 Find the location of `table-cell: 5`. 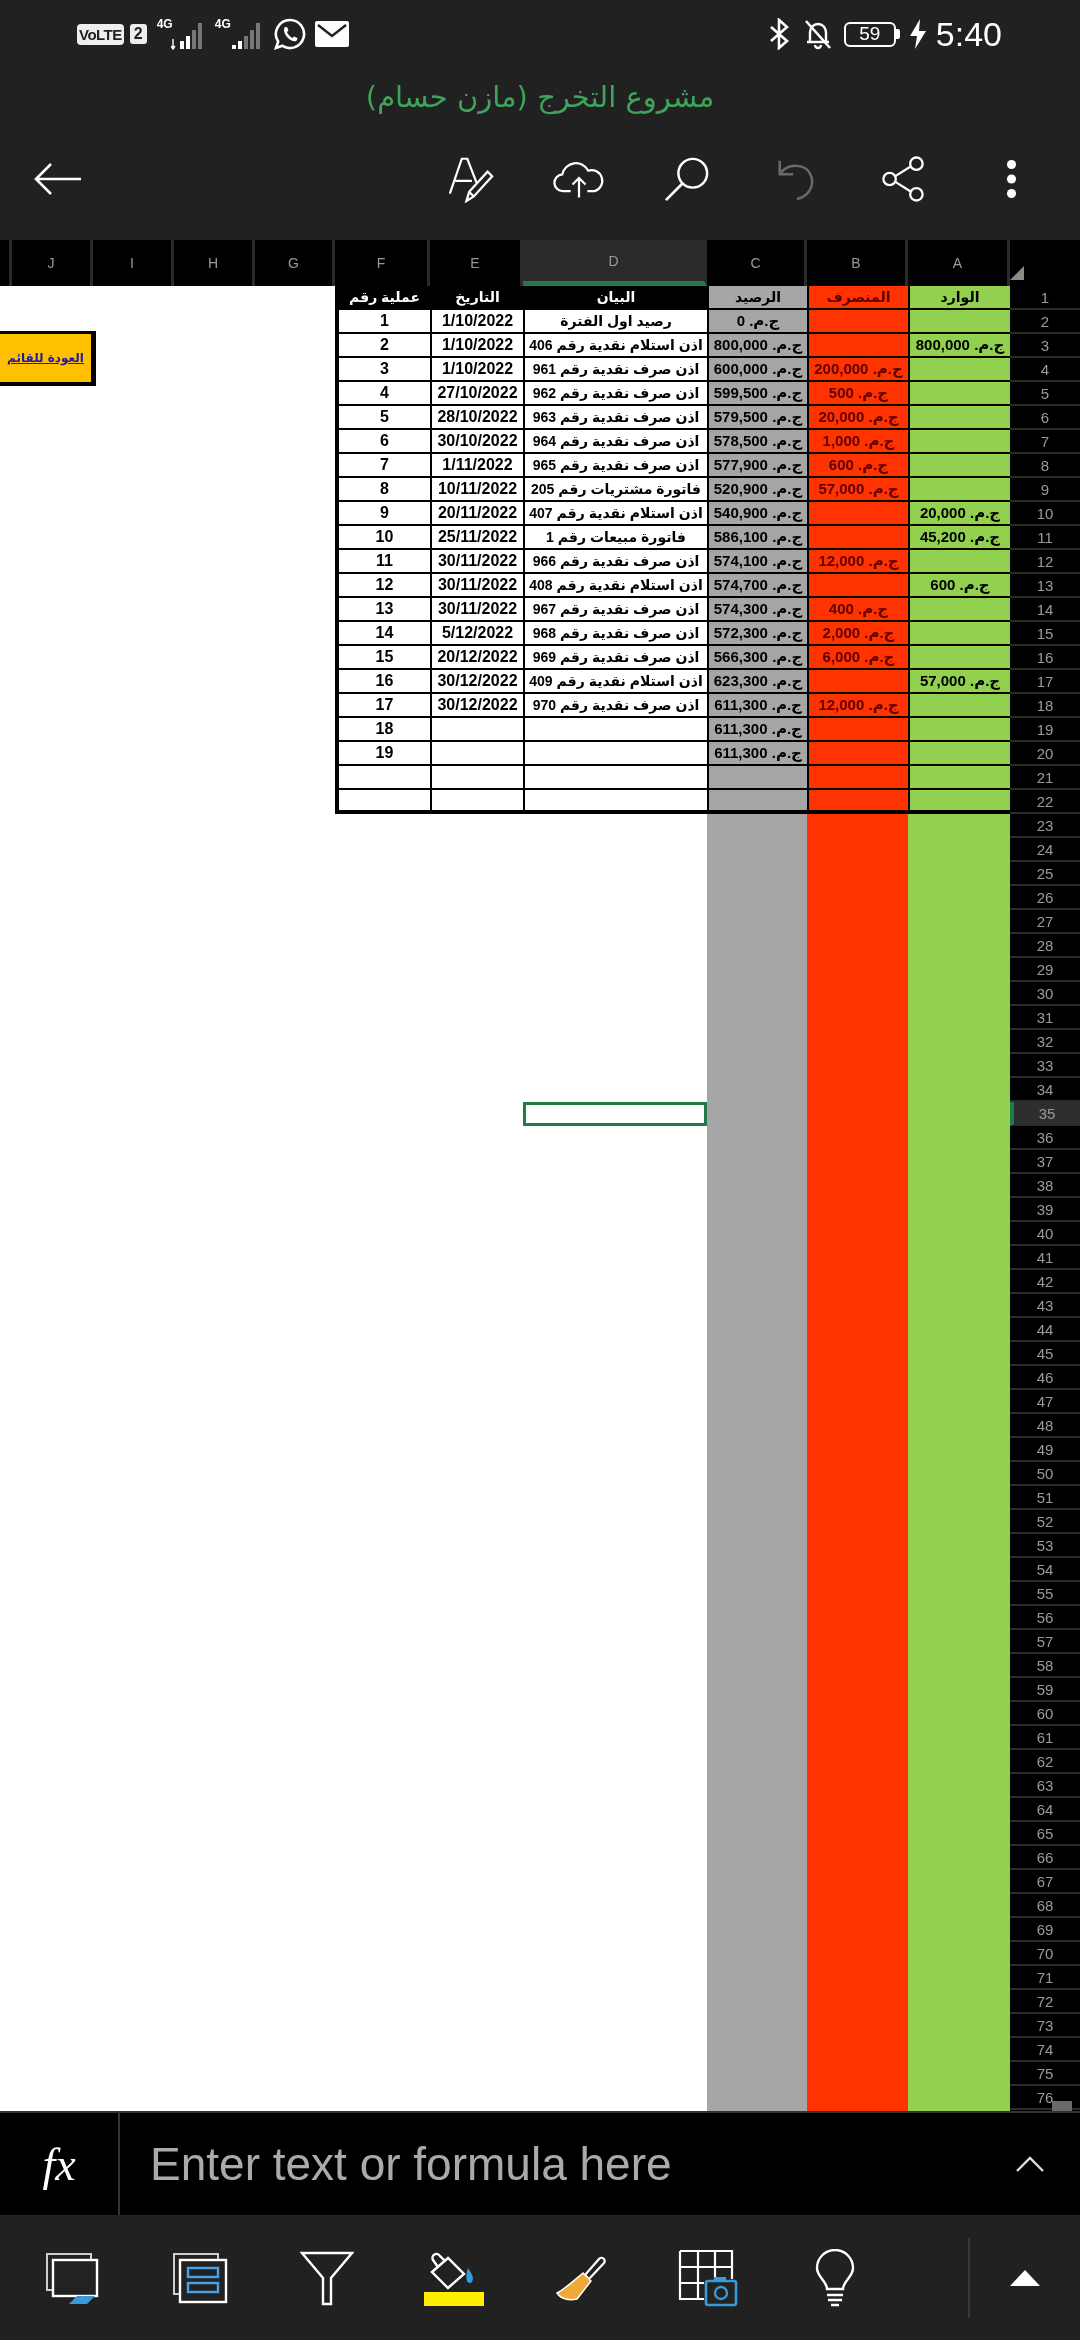

table-cell: 5 is located at coordinates (382, 418).